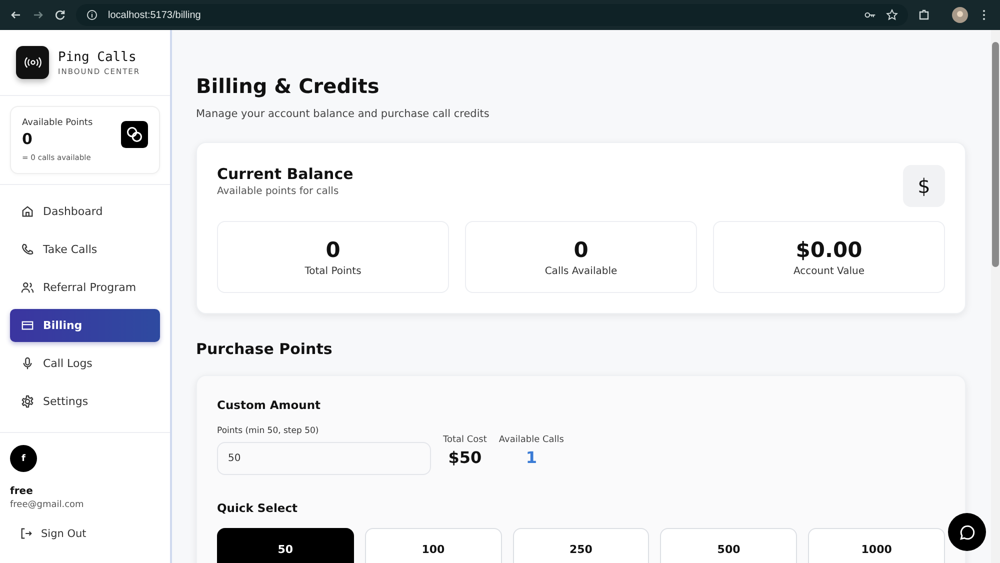 This screenshot has height=563, width=1000. Describe the element at coordinates (828, 271) in the screenshot. I see `stat-label: Account Value` at that location.